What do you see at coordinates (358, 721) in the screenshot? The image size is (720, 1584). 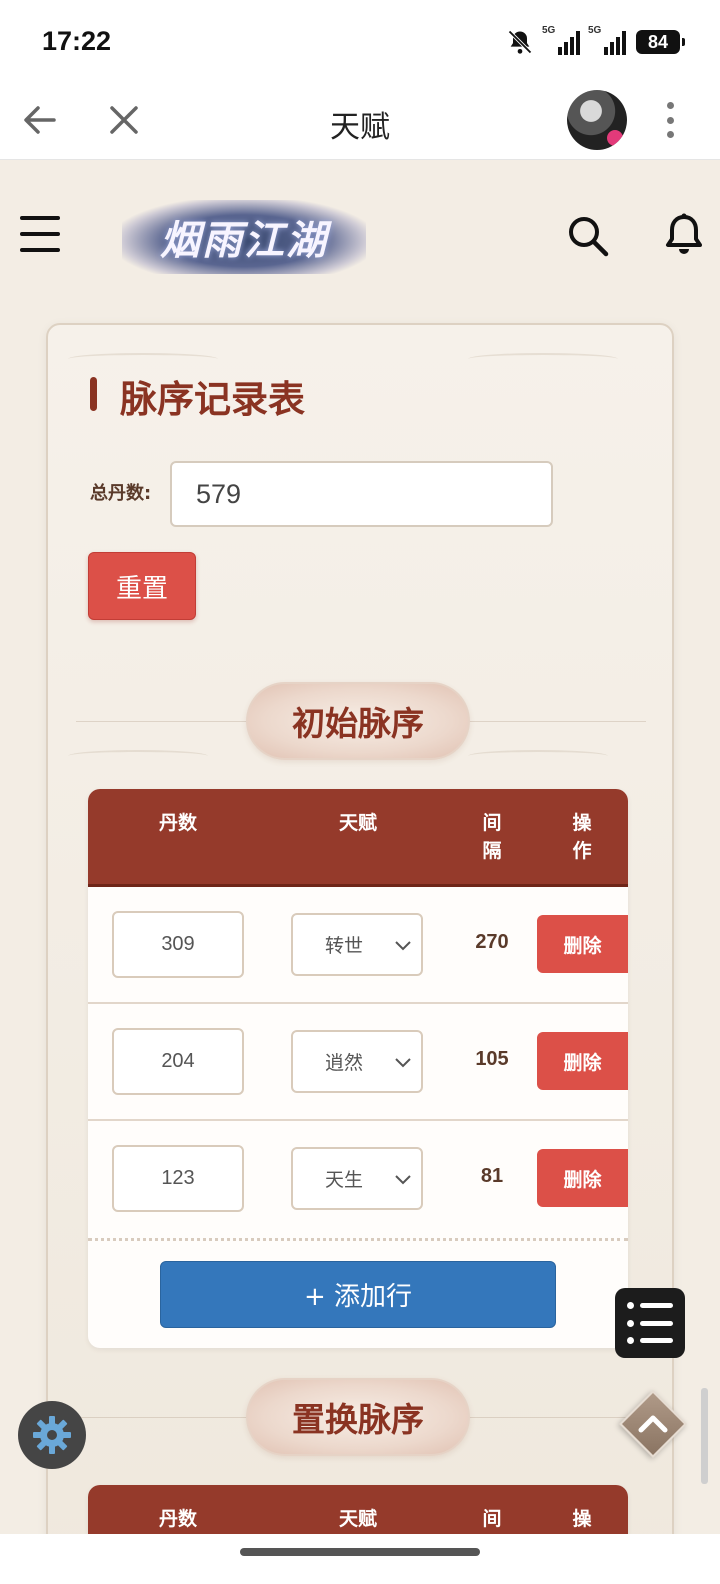 I see `section-title-initial: 初始脉序` at bounding box center [358, 721].